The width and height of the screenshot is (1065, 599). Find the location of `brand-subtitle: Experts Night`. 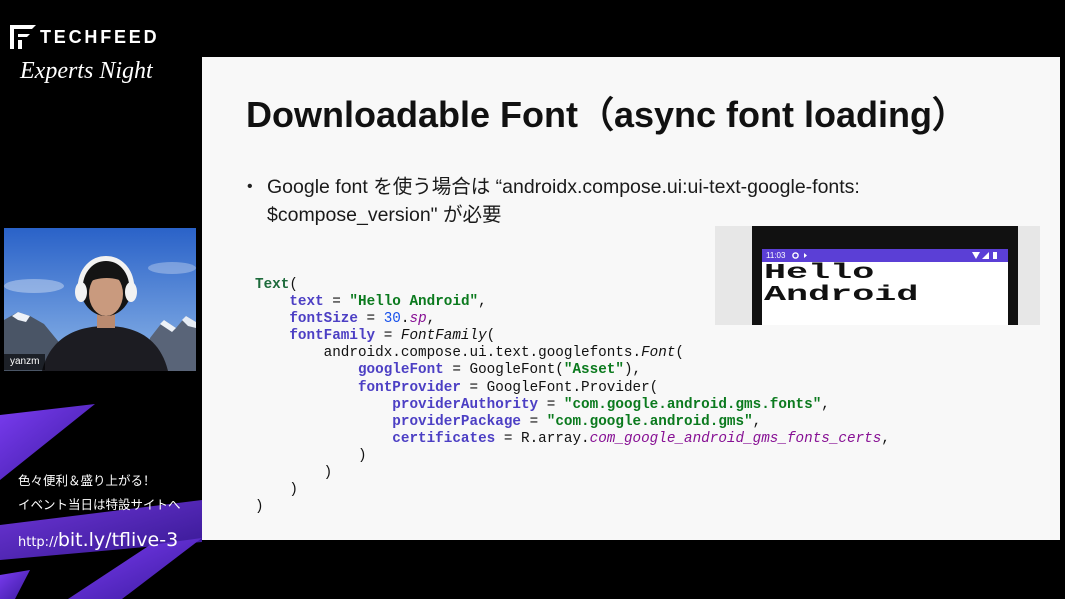

brand-subtitle: Experts Night is located at coordinates (86, 71).